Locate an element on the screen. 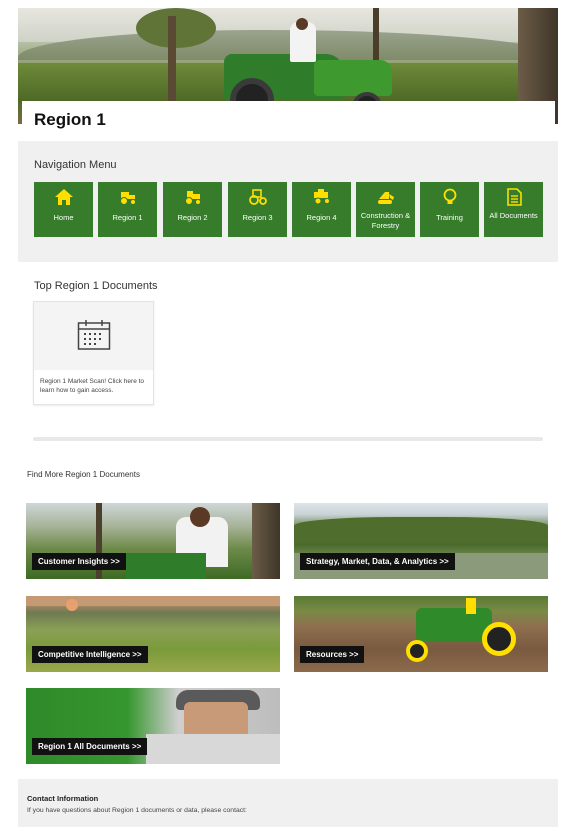  page-title: Region 1 is located at coordinates (70, 119).